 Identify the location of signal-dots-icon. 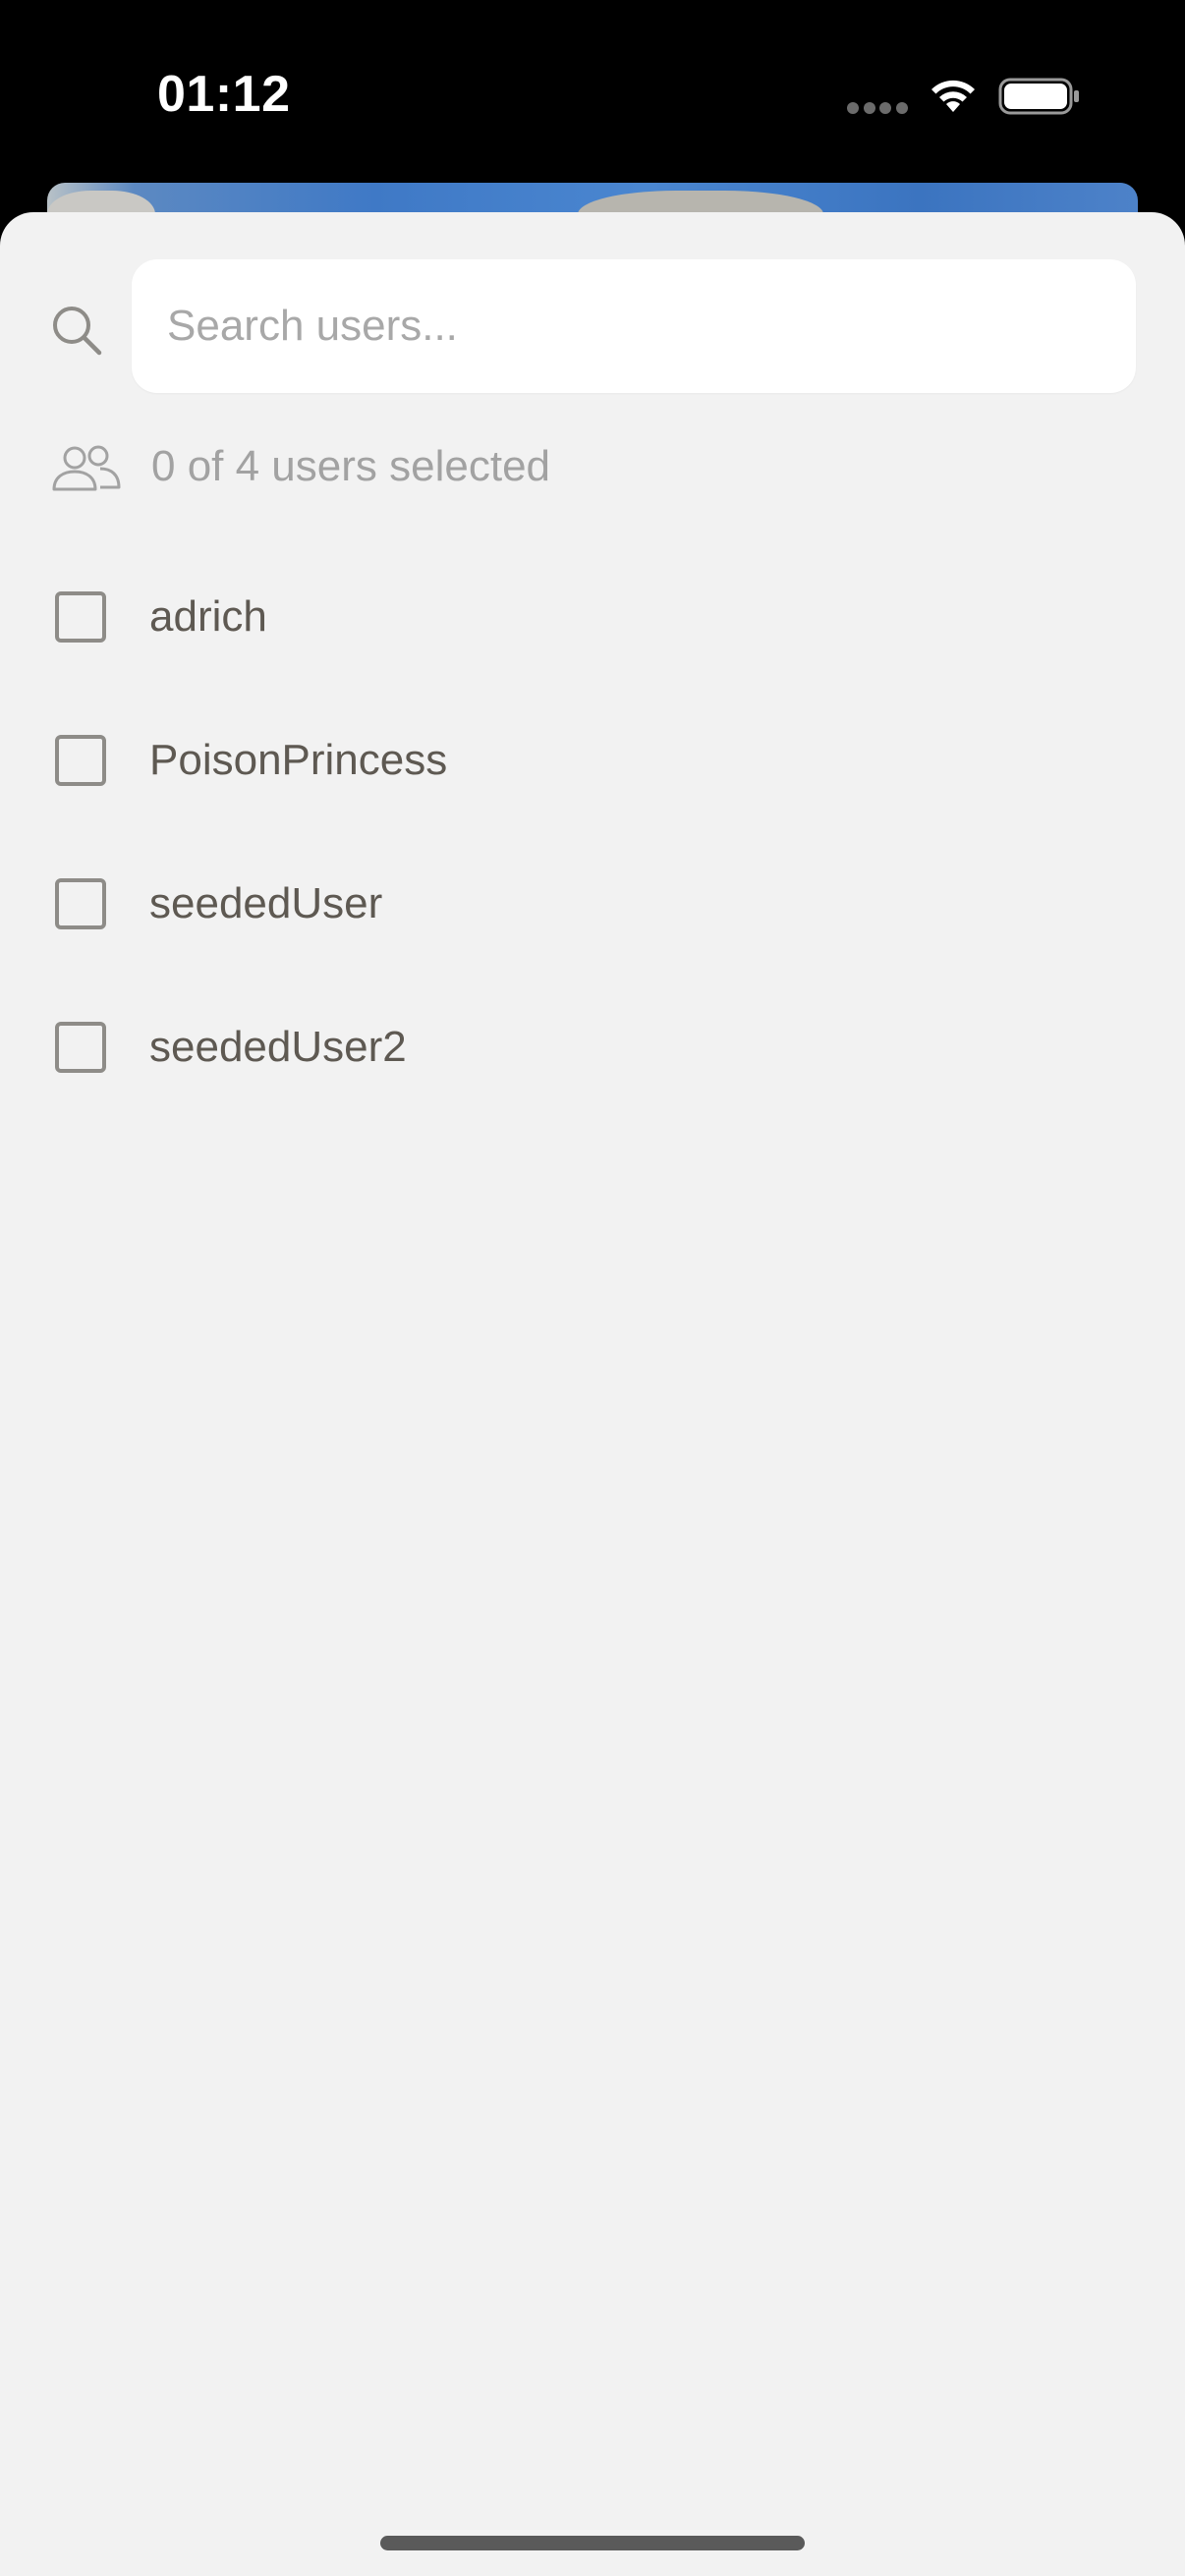
(878, 109).